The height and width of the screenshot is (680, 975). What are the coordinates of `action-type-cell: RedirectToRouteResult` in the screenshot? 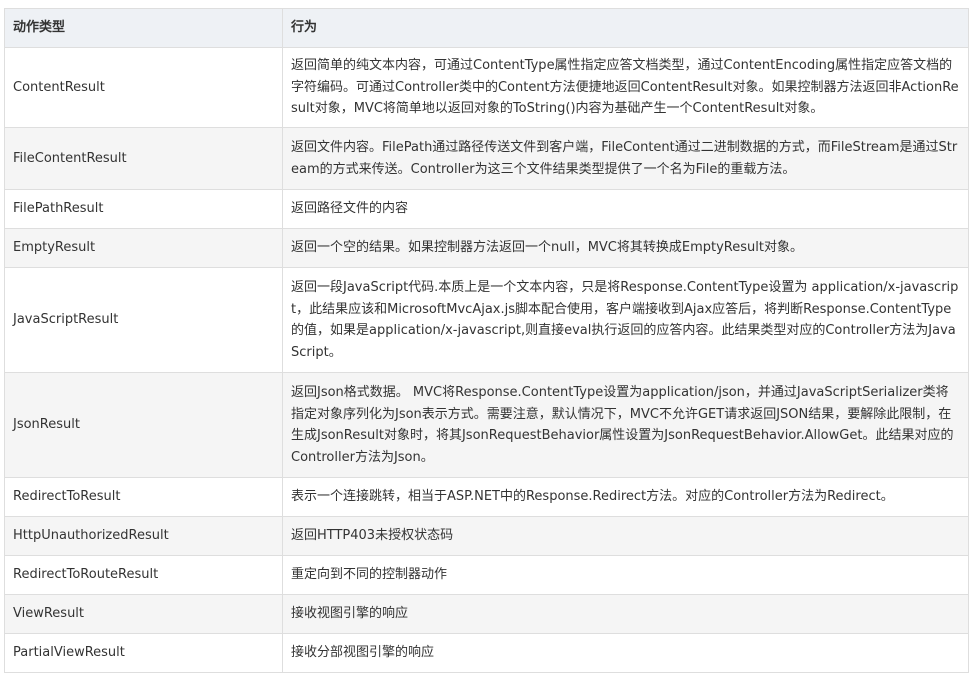 It's located at (143, 575).